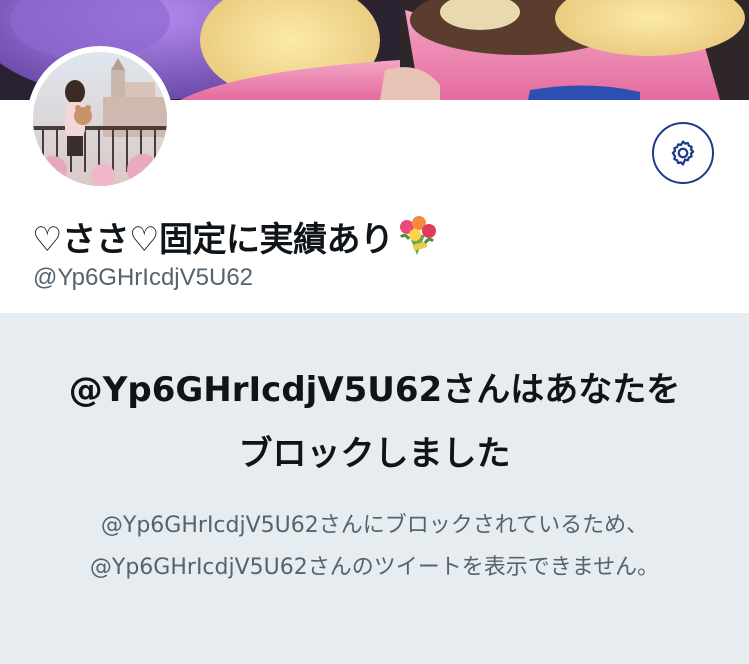 The width and height of the screenshot is (749, 664). I want to click on blocked-title: @Yp6GHrIcdjV5U62さんはあなたをブロックしました, so click(374, 422).